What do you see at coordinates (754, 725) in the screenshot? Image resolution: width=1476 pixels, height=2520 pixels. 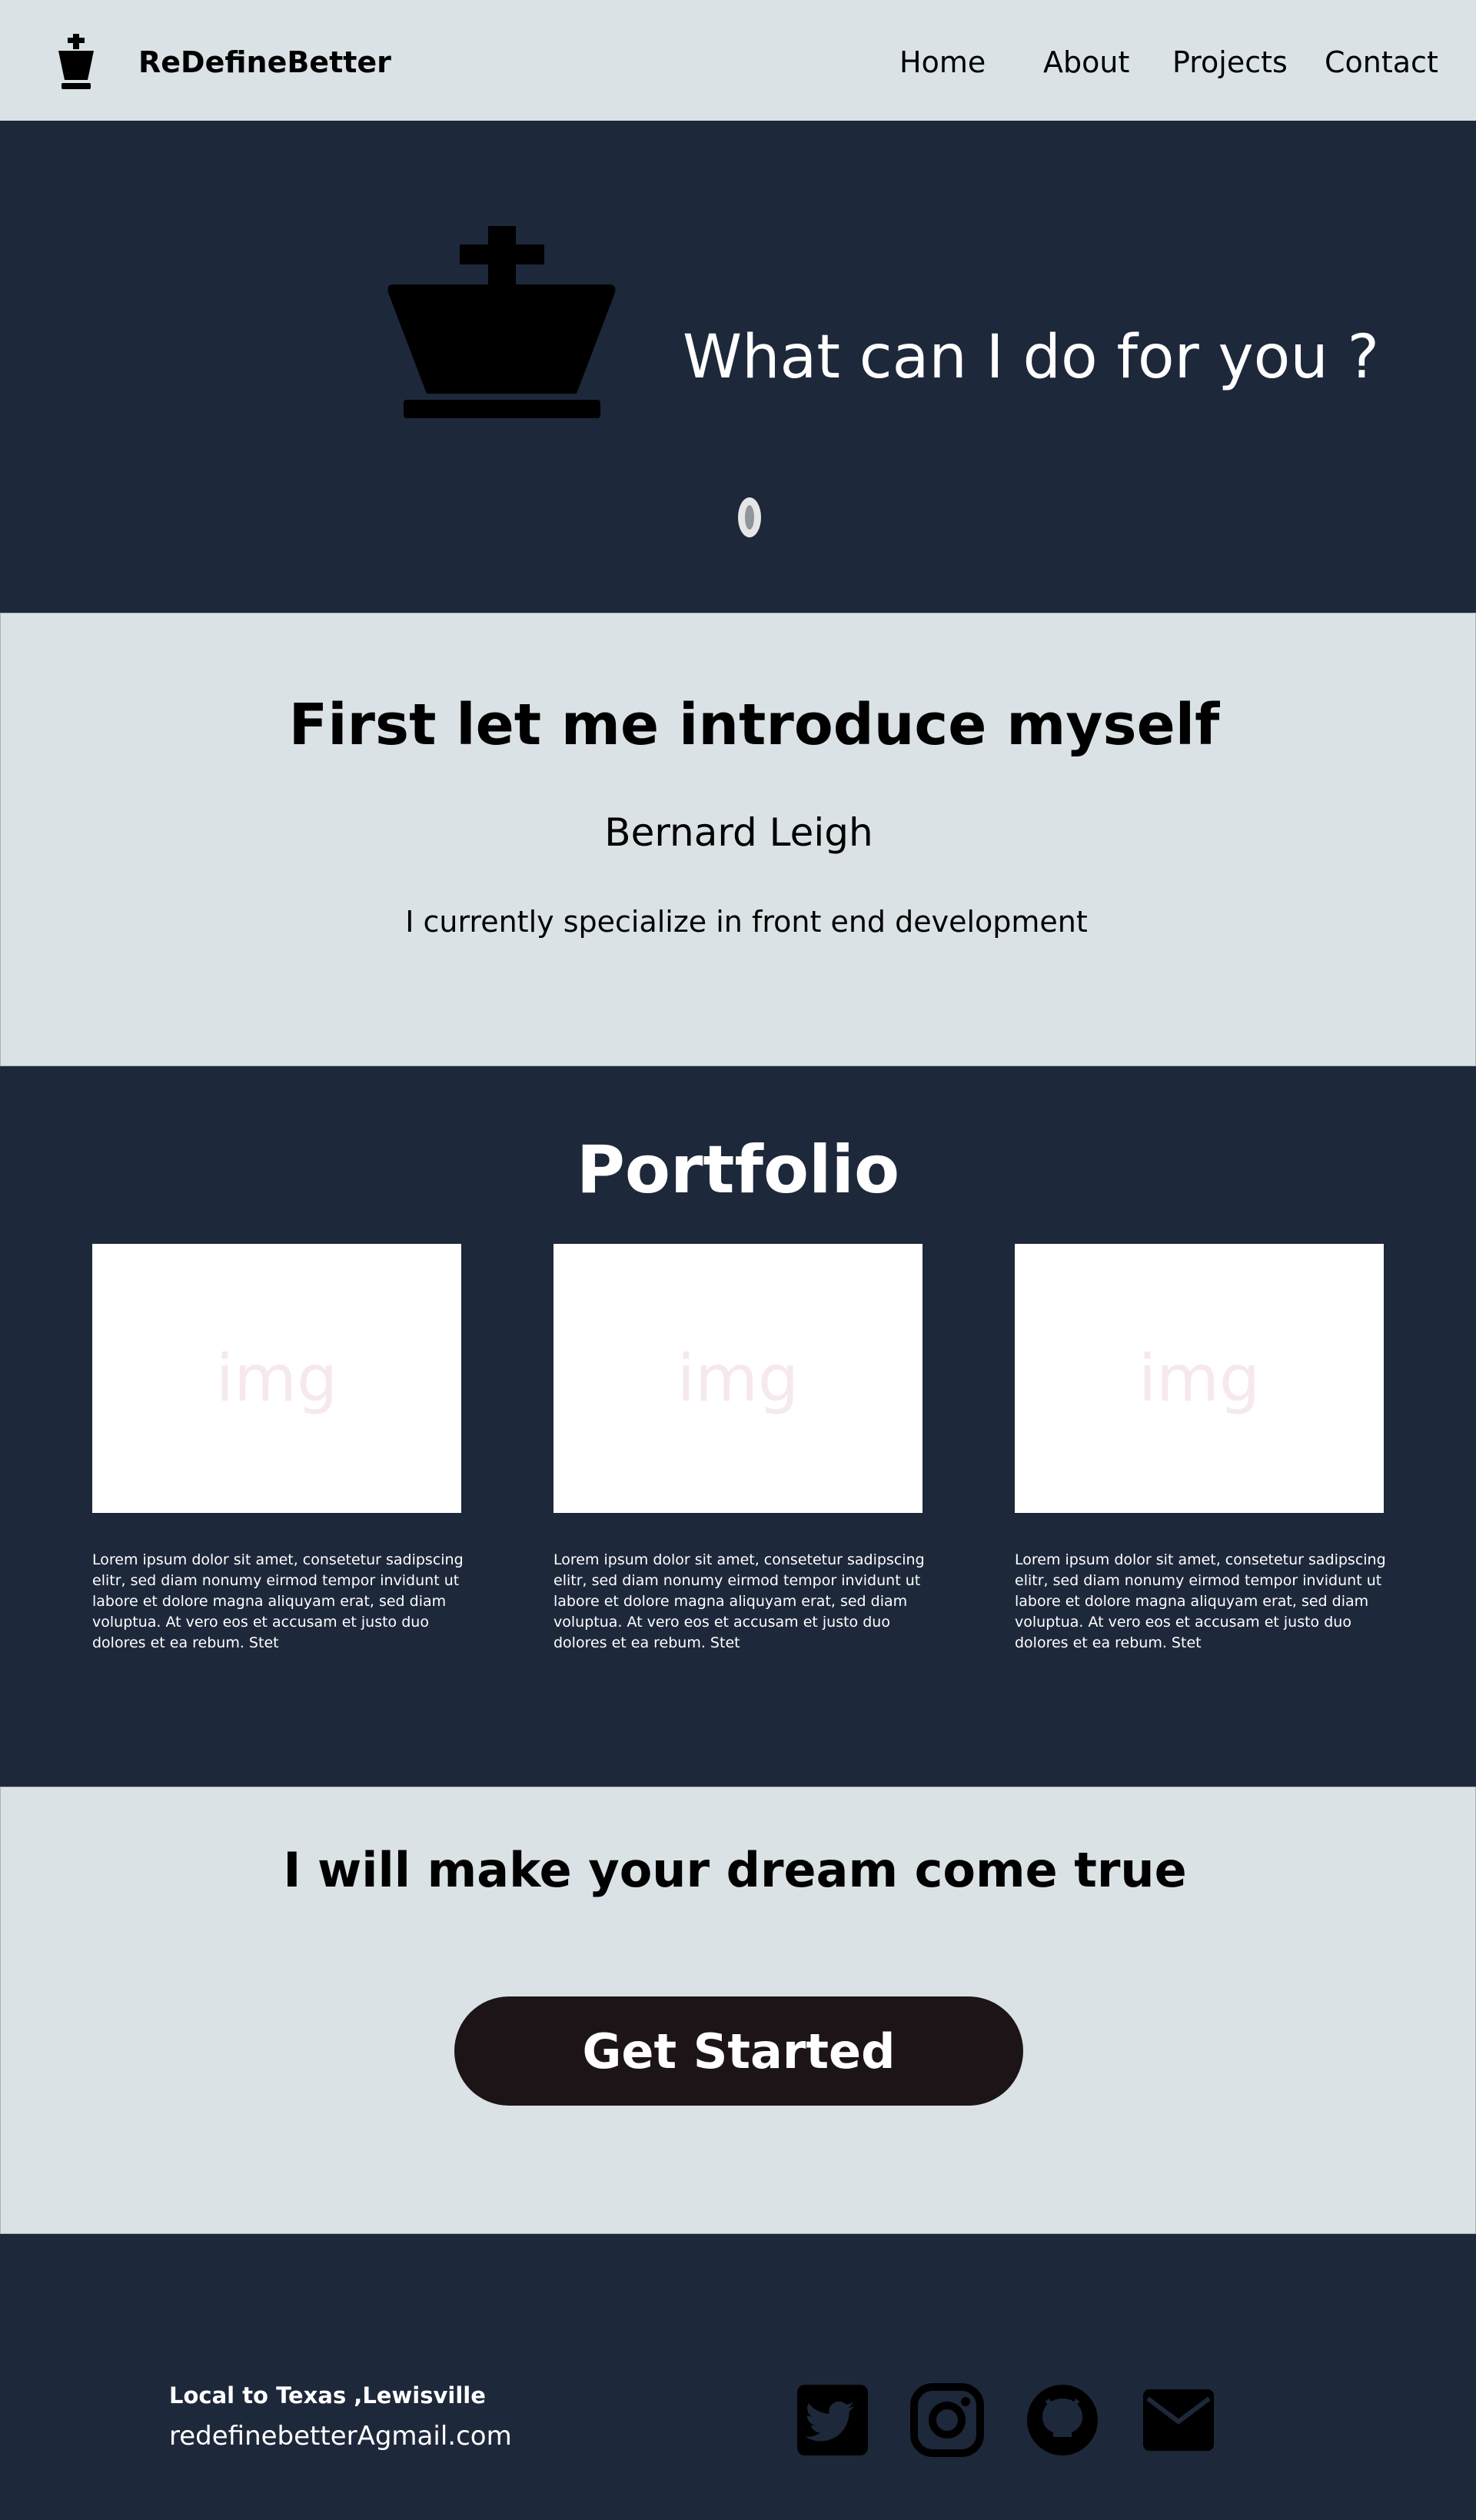 I see `intro-title: First let me introduce myself` at bounding box center [754, 725].